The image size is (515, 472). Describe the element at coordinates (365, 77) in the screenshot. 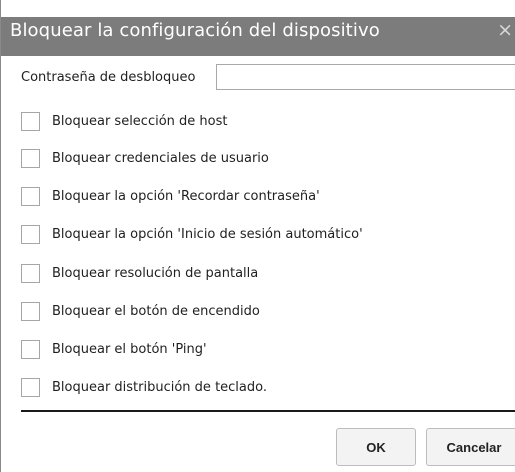

I see `unlock-password-input` at that location.